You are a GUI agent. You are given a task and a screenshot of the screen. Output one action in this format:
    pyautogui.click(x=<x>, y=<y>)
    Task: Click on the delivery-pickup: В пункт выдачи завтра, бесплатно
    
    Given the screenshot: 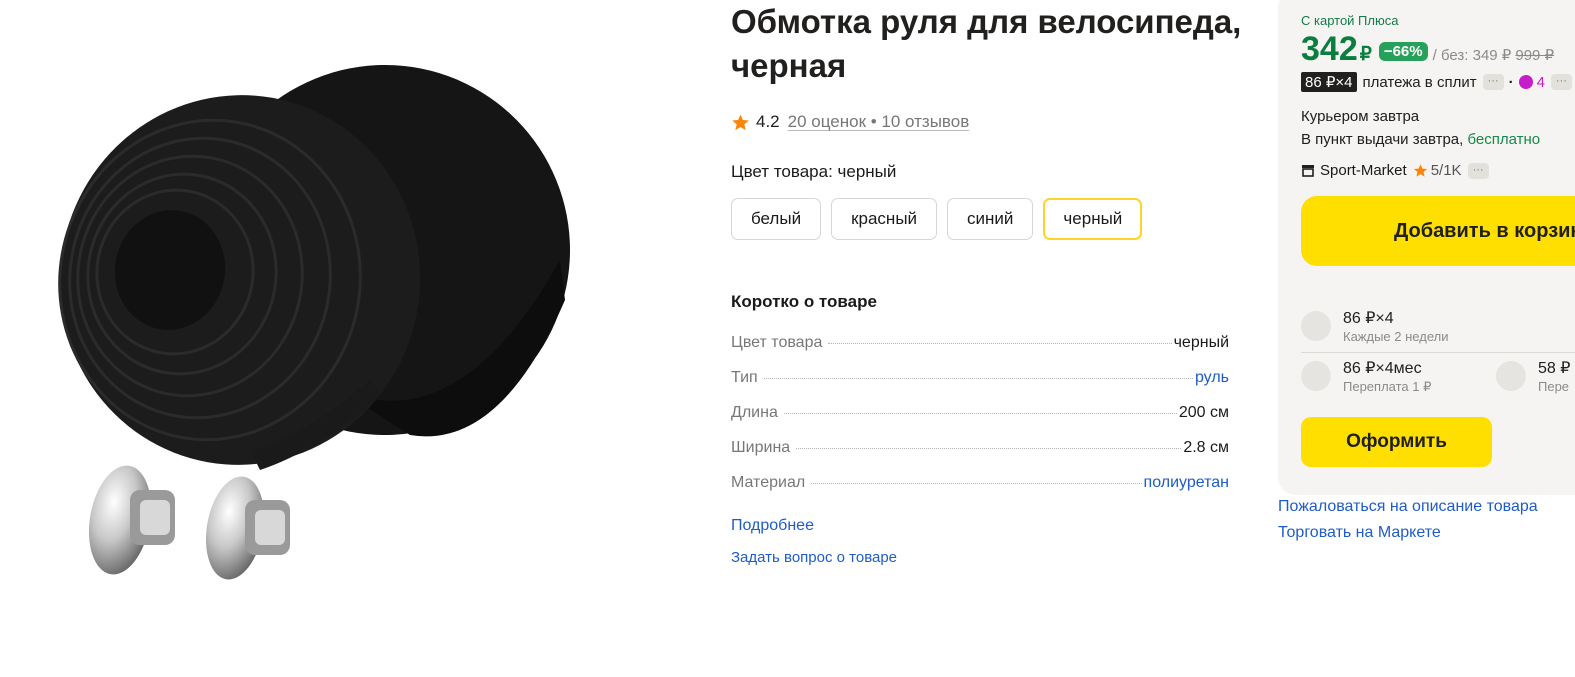 What is the action you would take?
    pyautogui.click(x=1420, y=139)
    